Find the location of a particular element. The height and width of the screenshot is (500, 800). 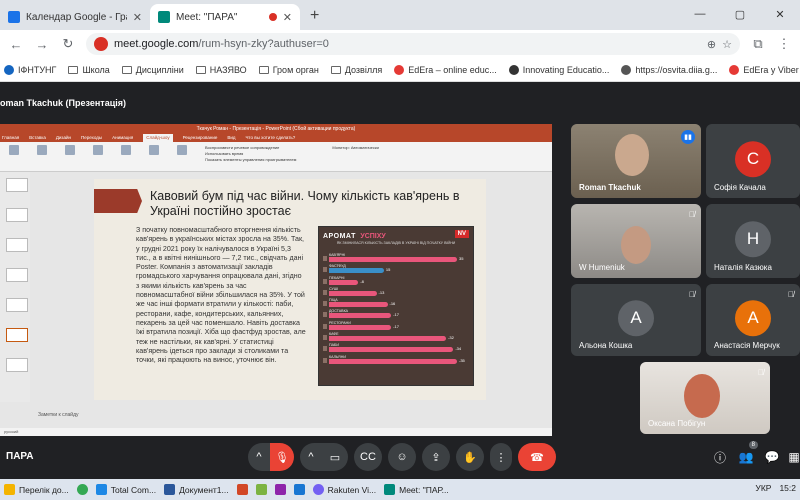

close-window-button: ✕ is located at coordinates (780, 14).